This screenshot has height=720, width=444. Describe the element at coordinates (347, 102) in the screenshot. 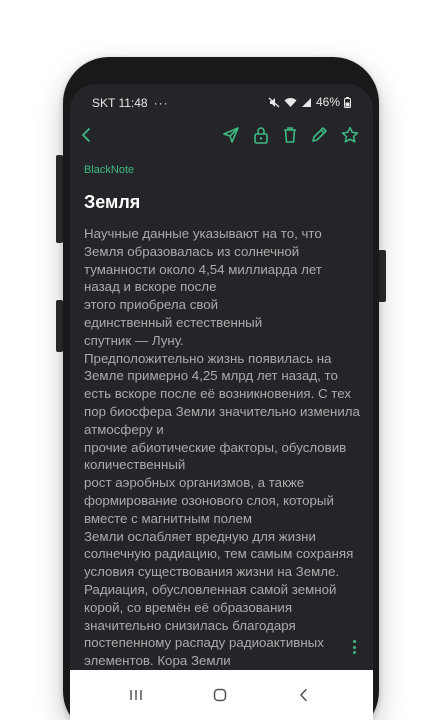

I see `battery-icon` at that location.